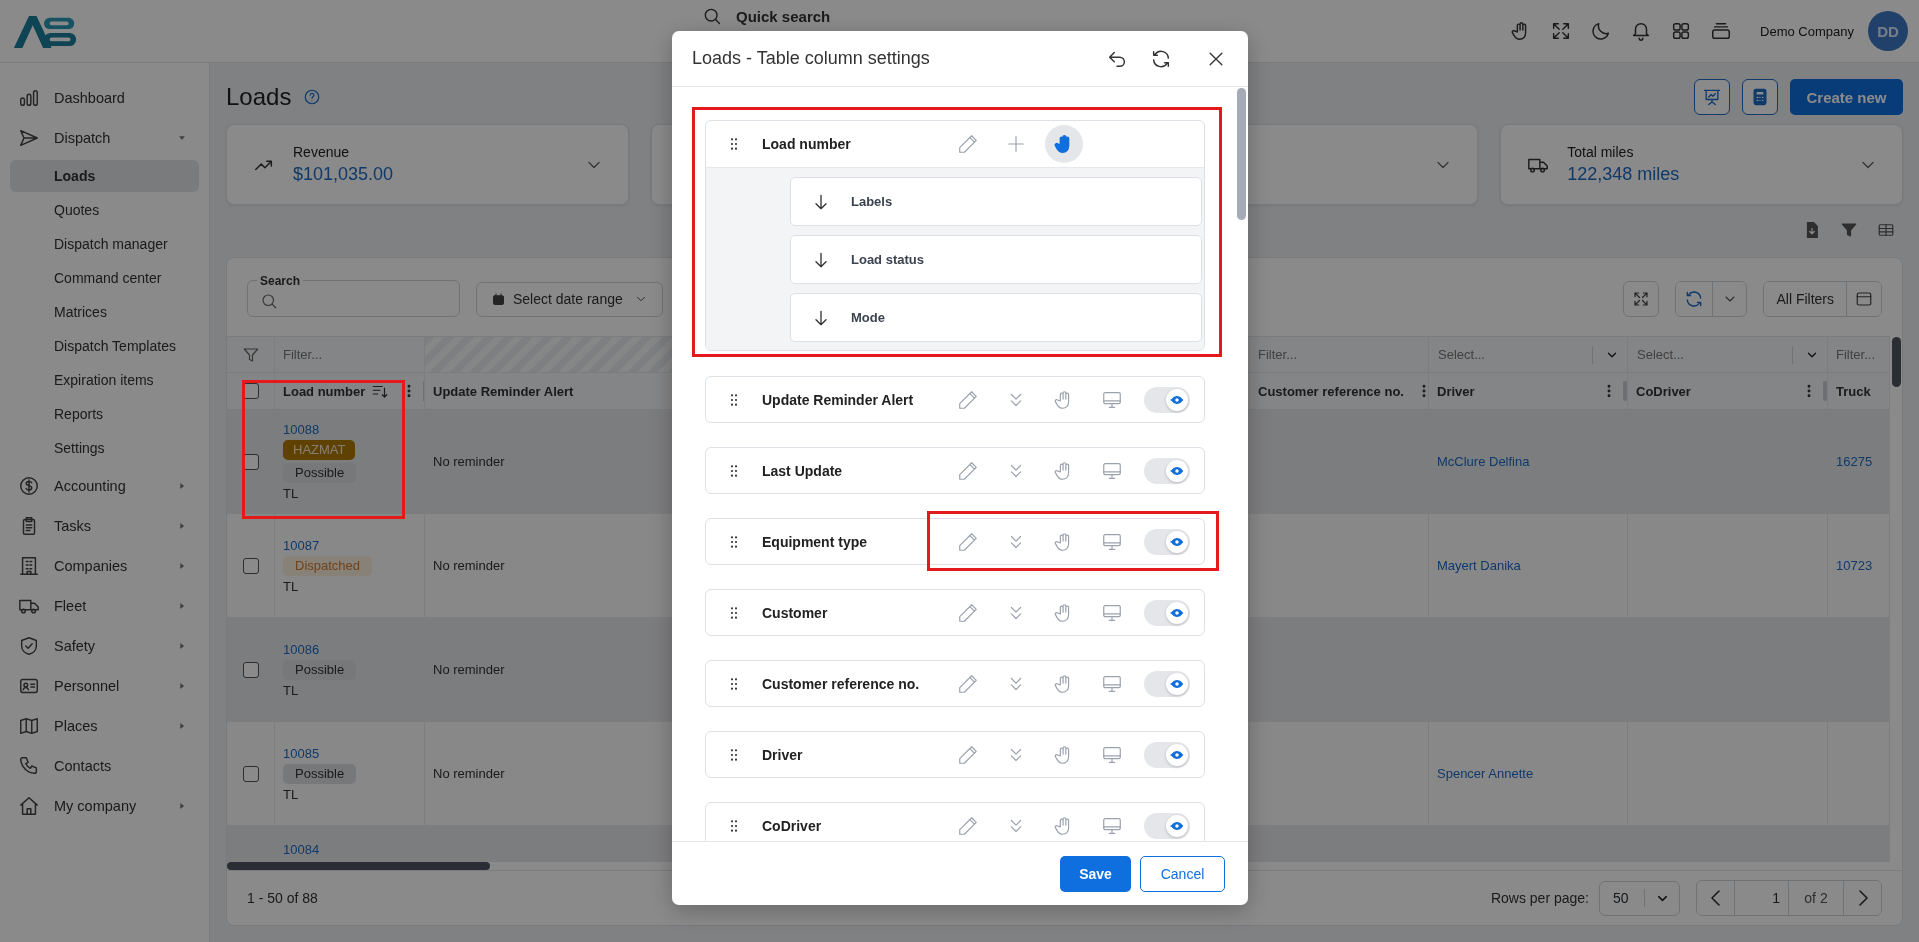  Describe the element at coordinates (282, 898) in the screenshot. I see `pagination-range: 1 - 50 of 88` at that location.